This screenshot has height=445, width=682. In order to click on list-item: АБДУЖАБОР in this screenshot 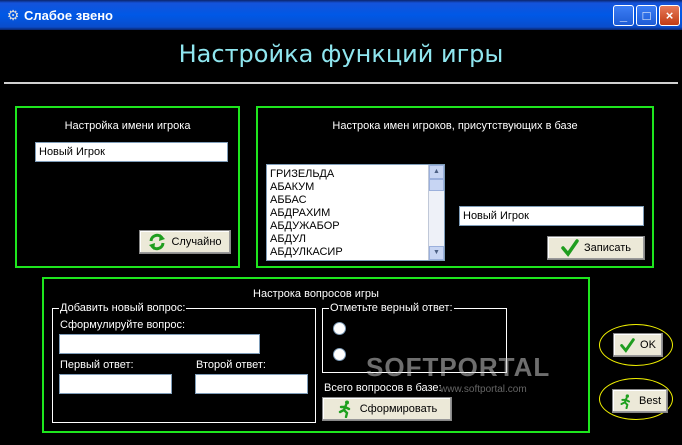, I will do `click(306, 226)`.